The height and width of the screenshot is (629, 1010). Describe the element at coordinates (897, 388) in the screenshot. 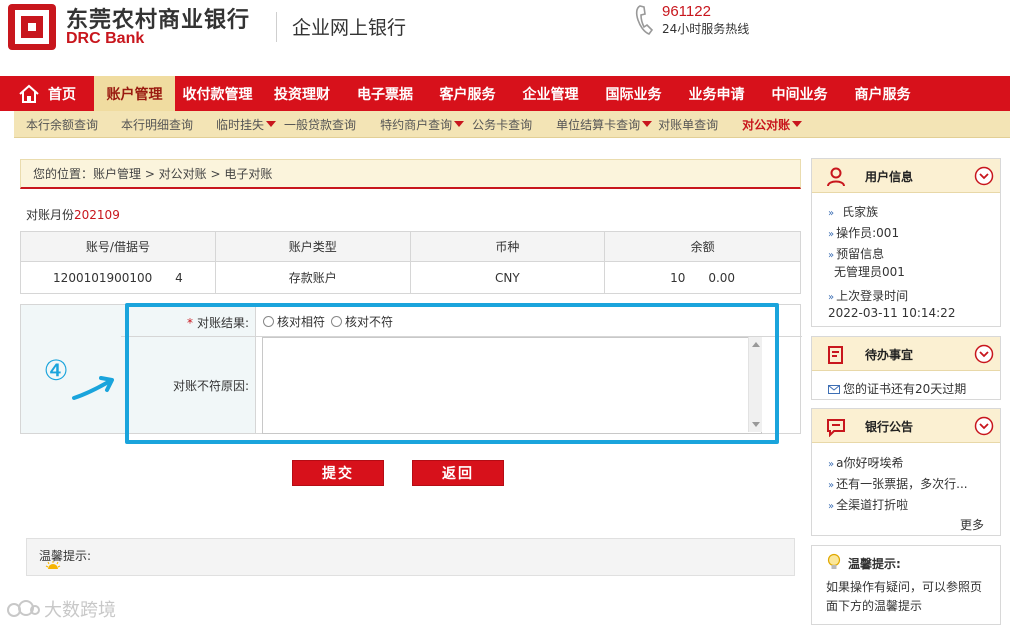

I see `todo-item: 您的证书还有20天过期` at that location.